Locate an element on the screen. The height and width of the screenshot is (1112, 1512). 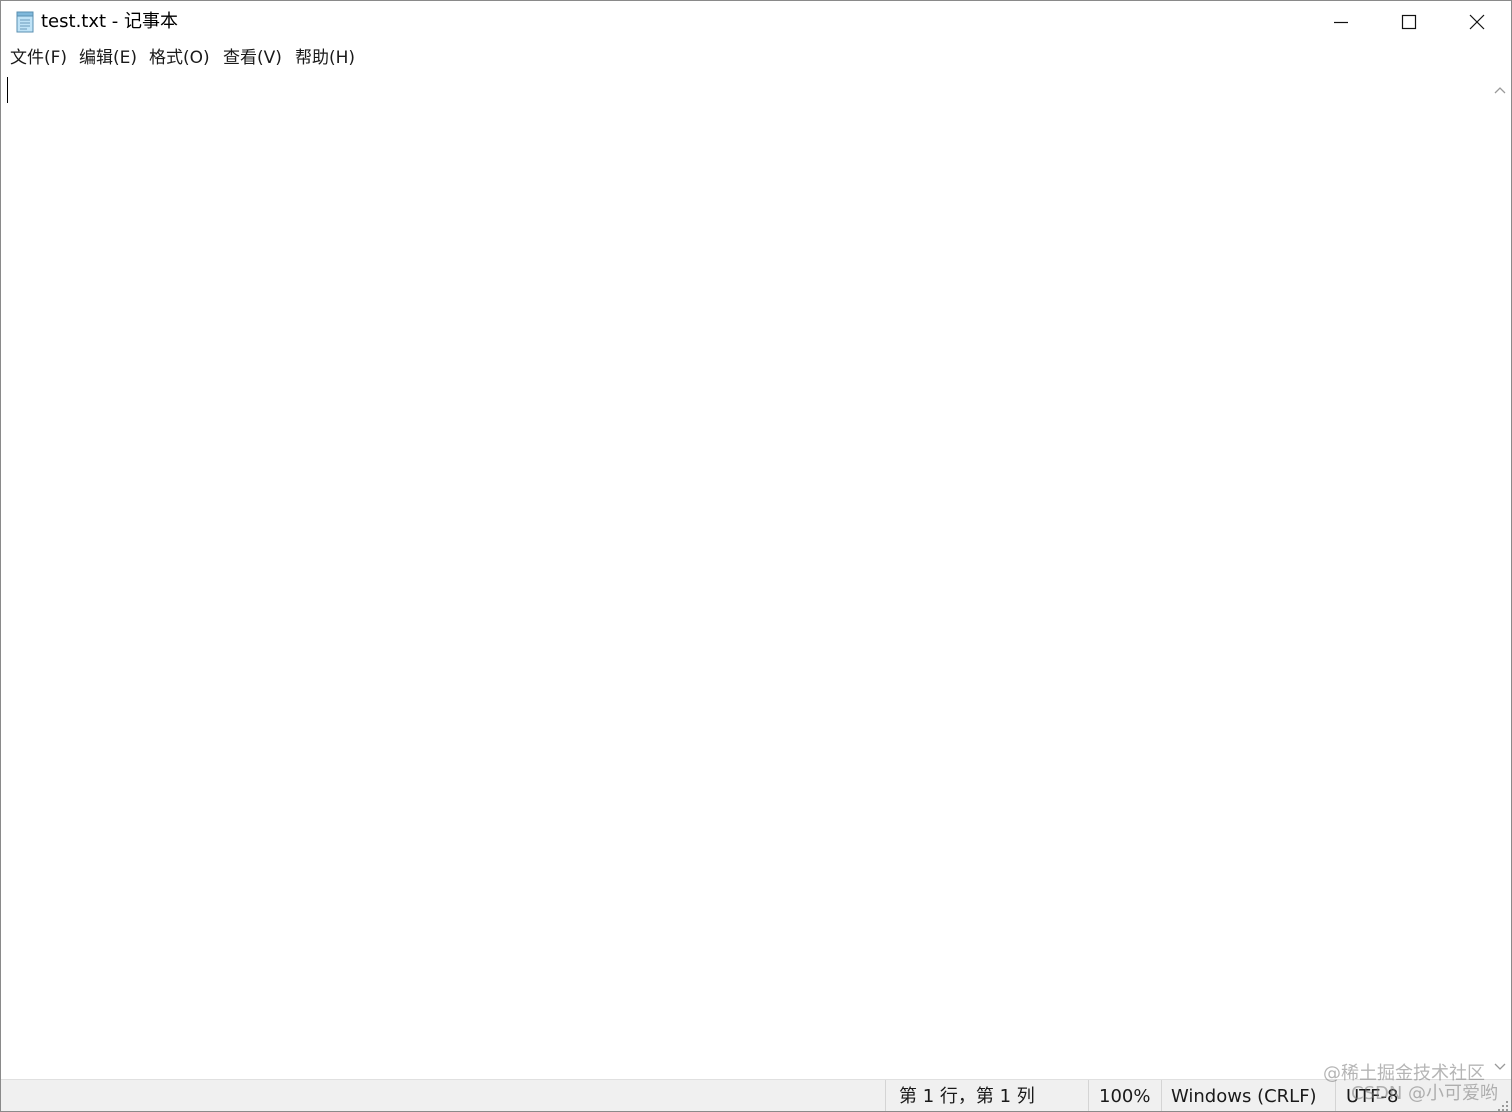
minimize-icon is located at coordinates (1341, 22).